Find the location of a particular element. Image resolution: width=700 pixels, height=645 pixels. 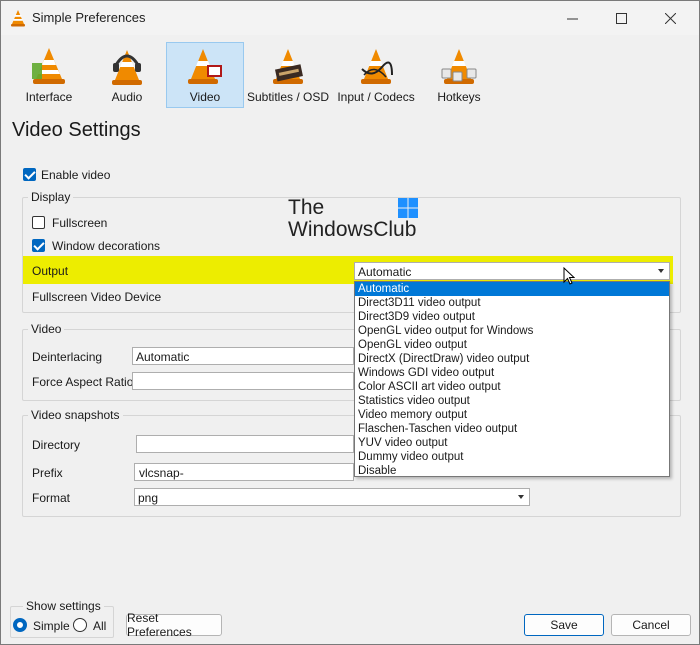

simple-radio is located at coordinates (20, 625).